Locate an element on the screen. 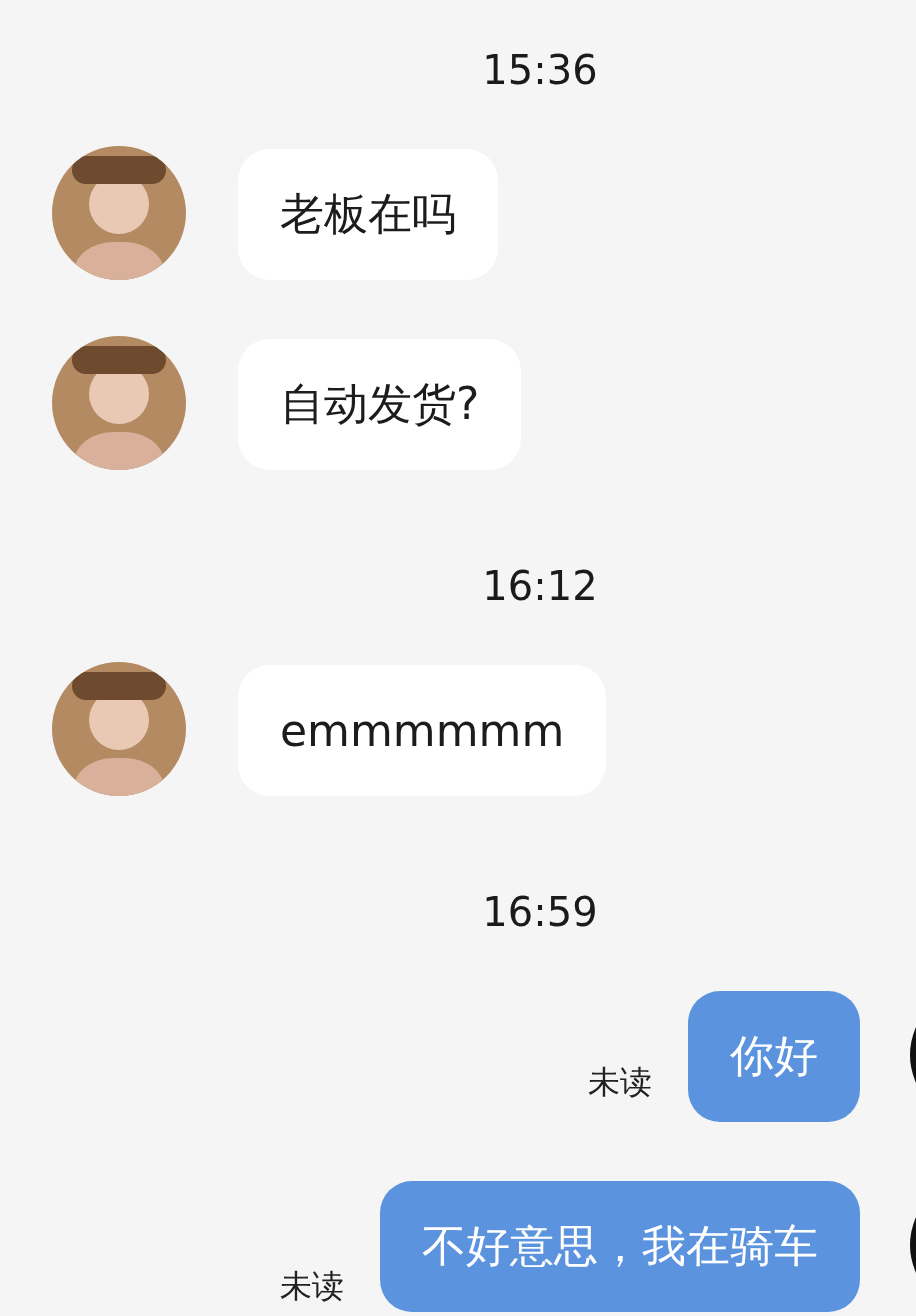 This screenshot has height=1316, width=916. message-bubble: 老板在吗 is located at coordinates (368, 214).